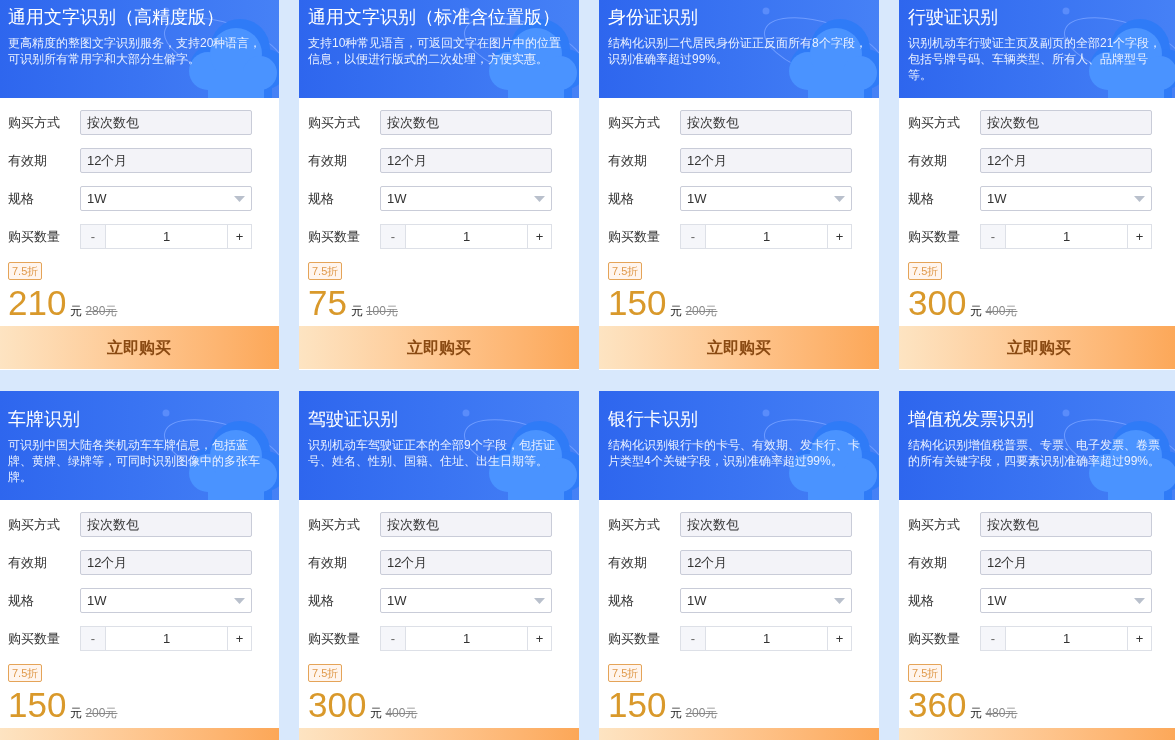  What do you see at coordinates (432, 453) in the screenshot?
I see `card-description: 识别机动车驾驶证正本的全部9个字段，包括证号、姓名、性别、国籍、住址、出生日期等。` at bounding box center [432, 453].